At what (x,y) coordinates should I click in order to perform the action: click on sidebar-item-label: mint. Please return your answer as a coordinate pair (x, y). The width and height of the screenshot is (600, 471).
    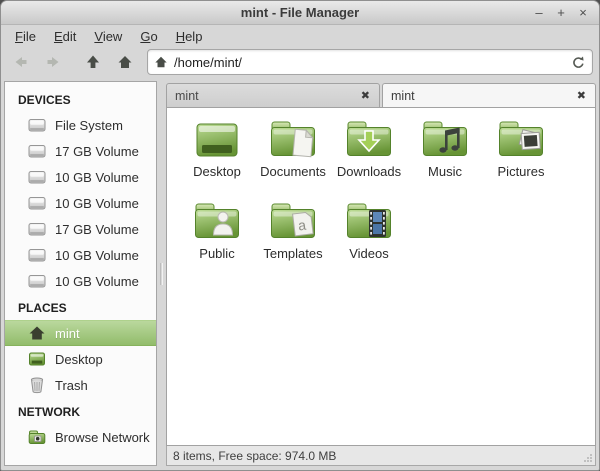
    Looking at the image, I should click on (67, 333).